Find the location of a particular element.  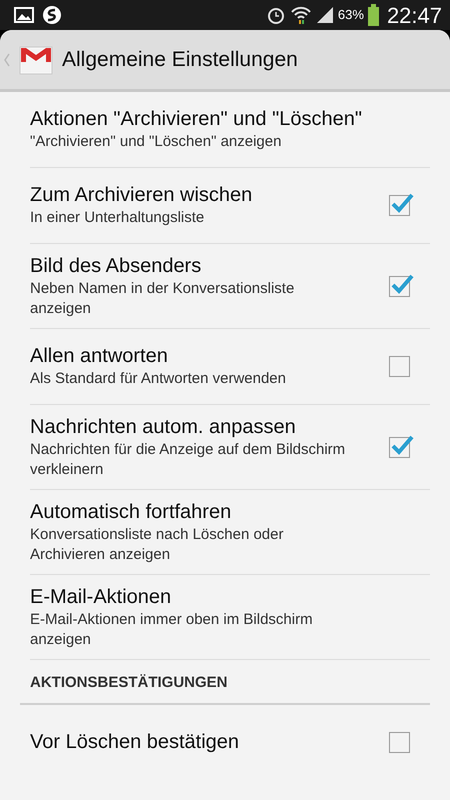

setting-title: Nachrichten autom. anpassen is located at coordinates (163, 427).